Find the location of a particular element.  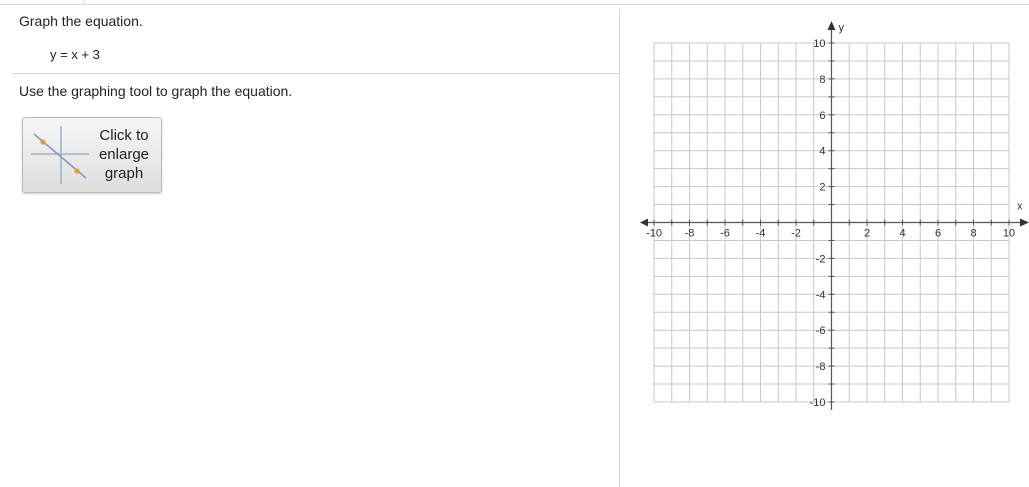

y-tick-label: 2 is located at coordinates (822, 188).